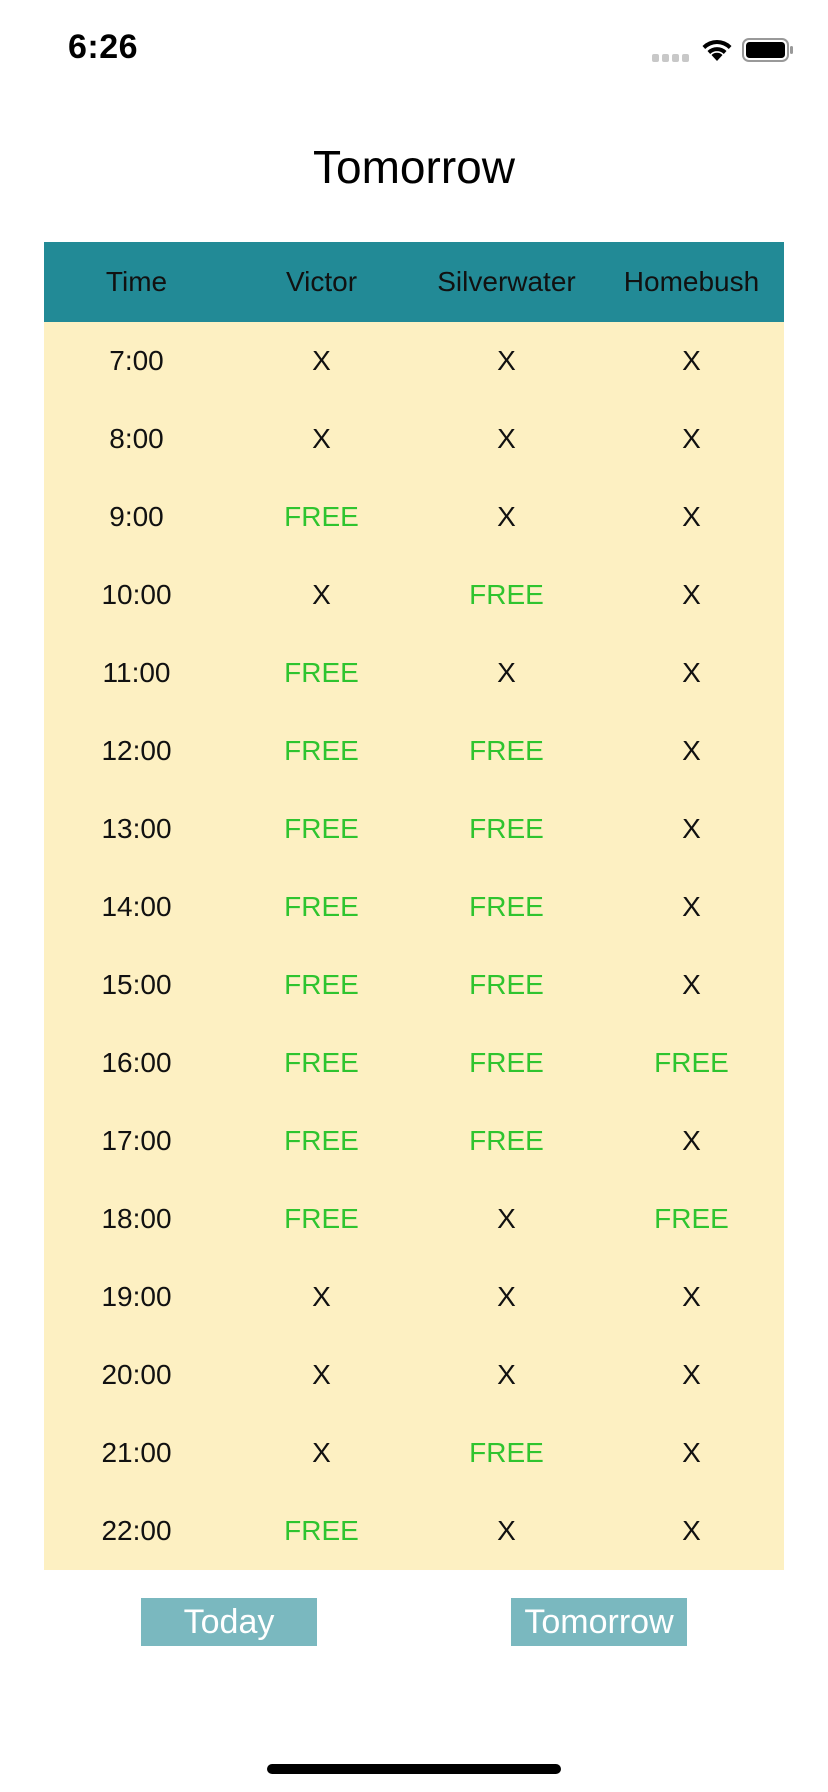 This screenshot has width=828, height=1792. Describe the element at coordinates (414, 1453) in the screenshot. I see `table-row: 21:00 X FREE X` at that location.